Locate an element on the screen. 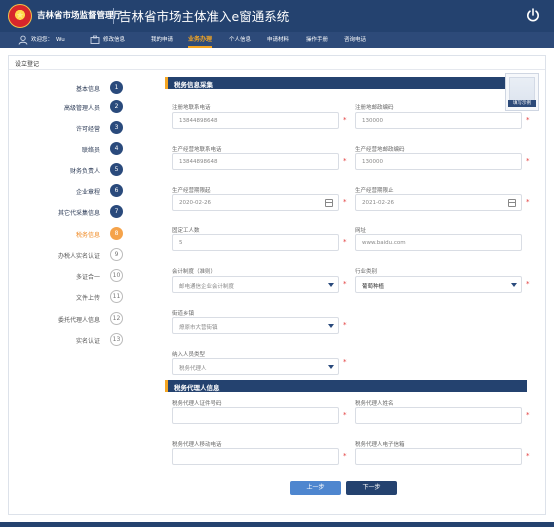  step-number: 4 is located at coordinates (116, 148).